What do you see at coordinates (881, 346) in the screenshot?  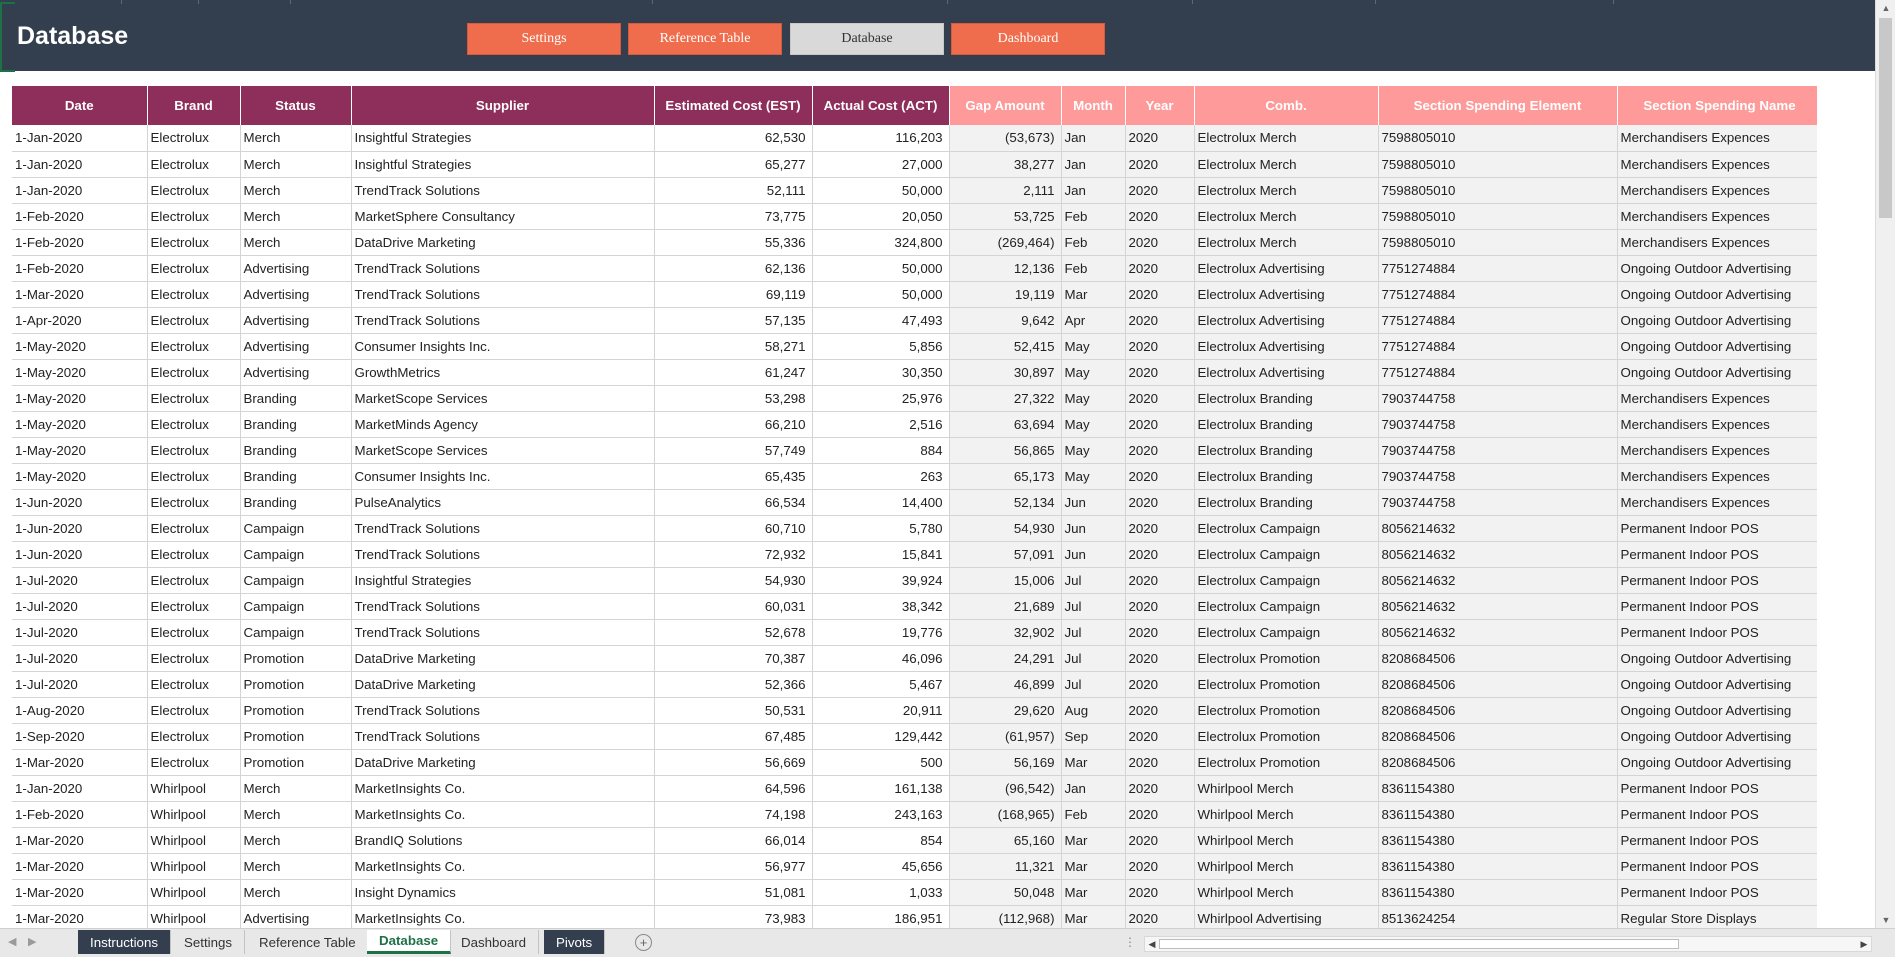 I see `cell-actual-cost: 5,856` at bounding box center [881, 346].